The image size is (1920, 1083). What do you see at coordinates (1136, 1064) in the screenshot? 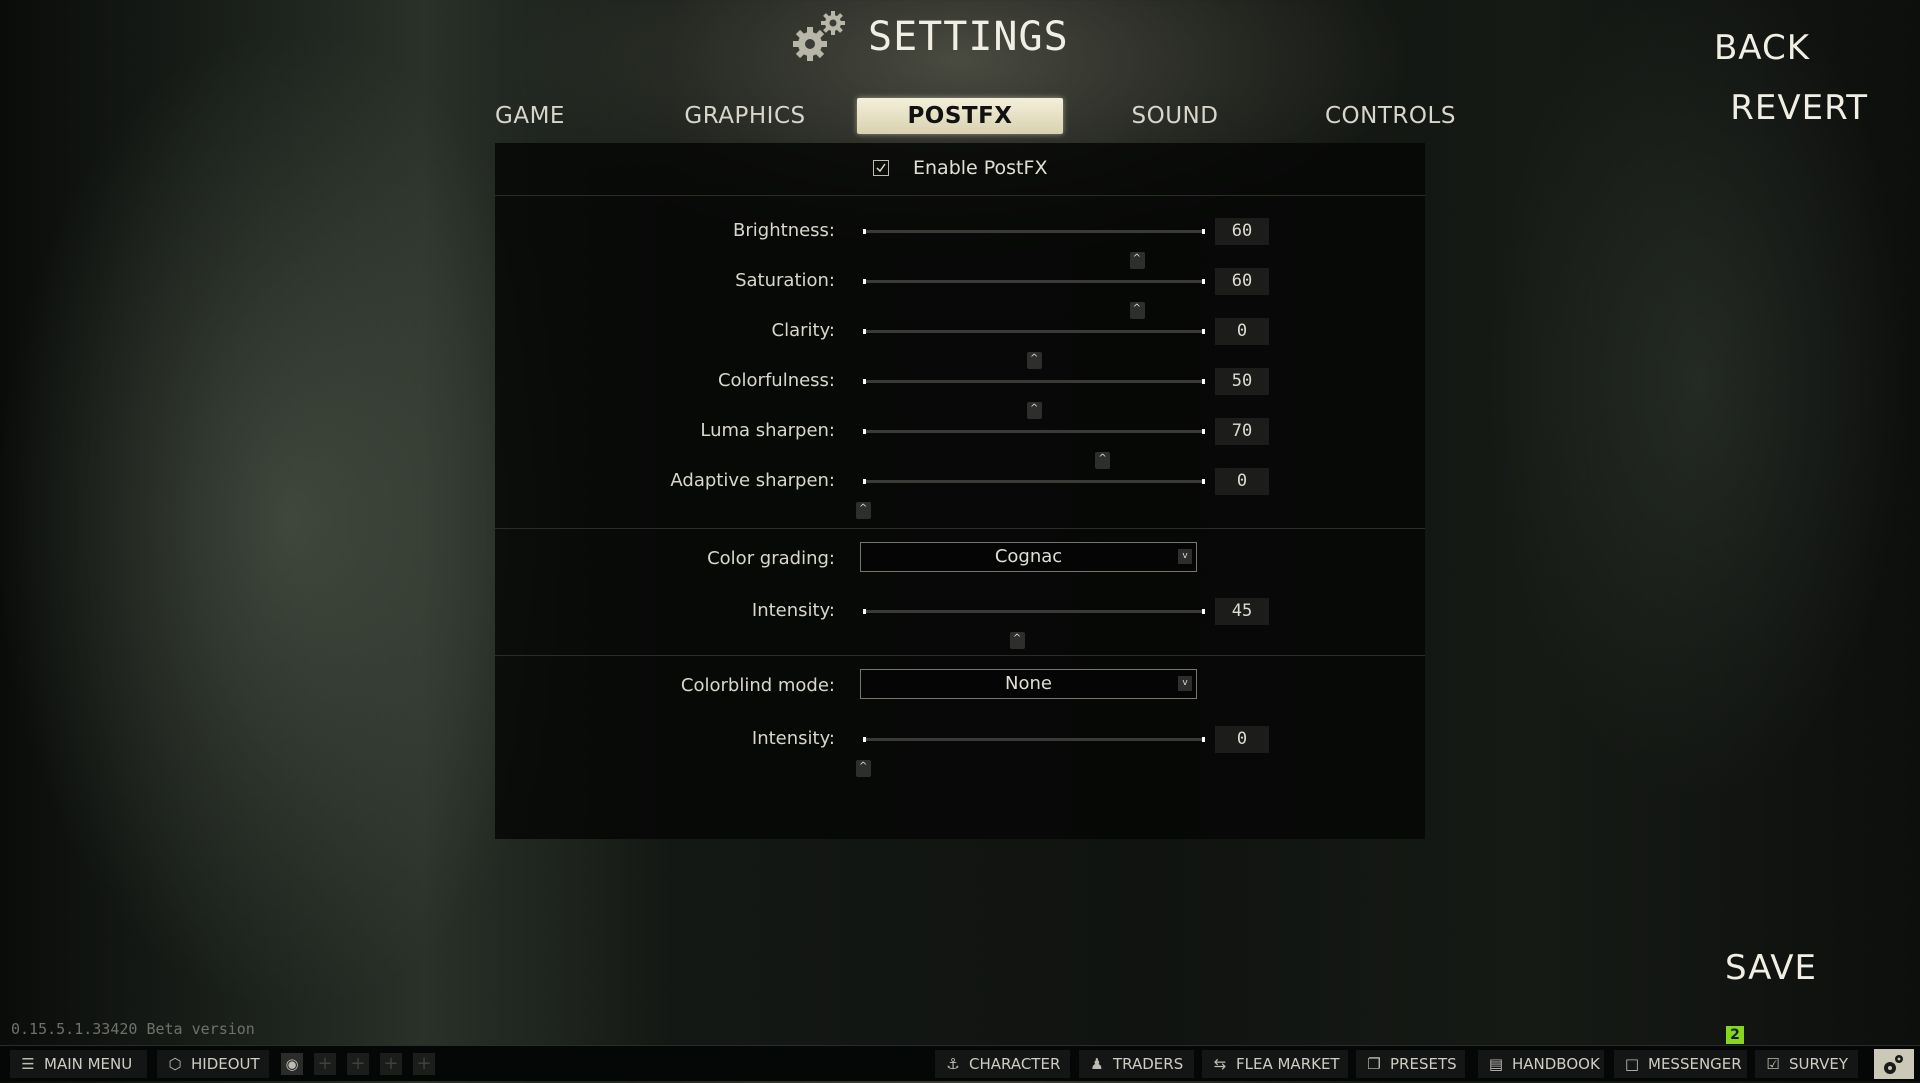
I see `traders-button: ♟ TRADERS` at bounding box center [1136, 1064].